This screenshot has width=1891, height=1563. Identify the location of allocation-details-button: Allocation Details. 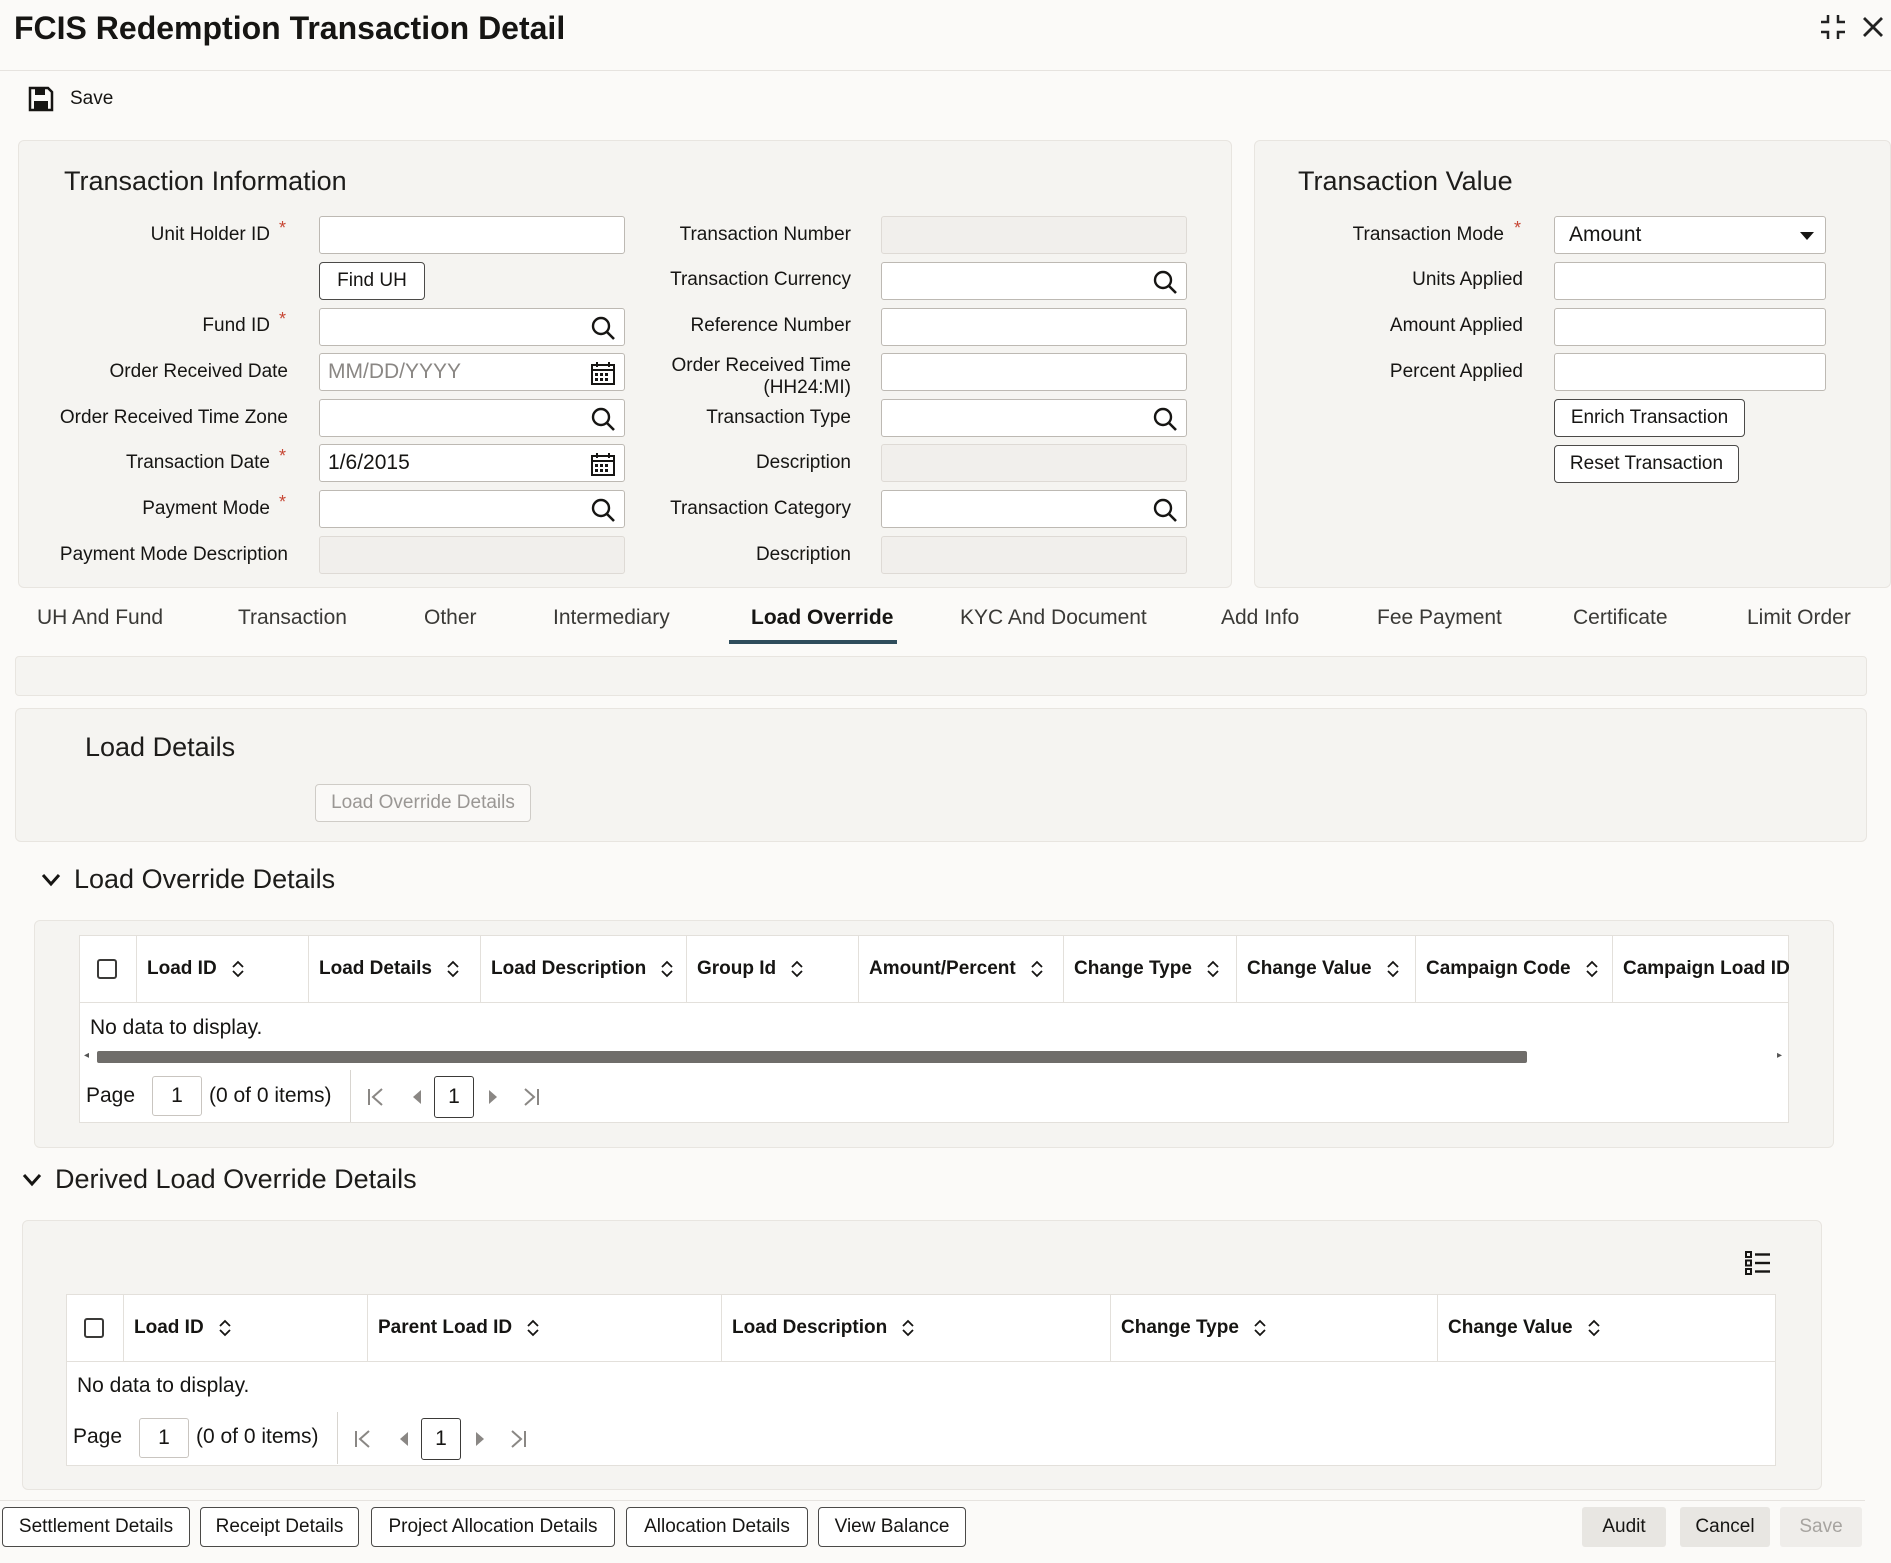
(717, 1527).